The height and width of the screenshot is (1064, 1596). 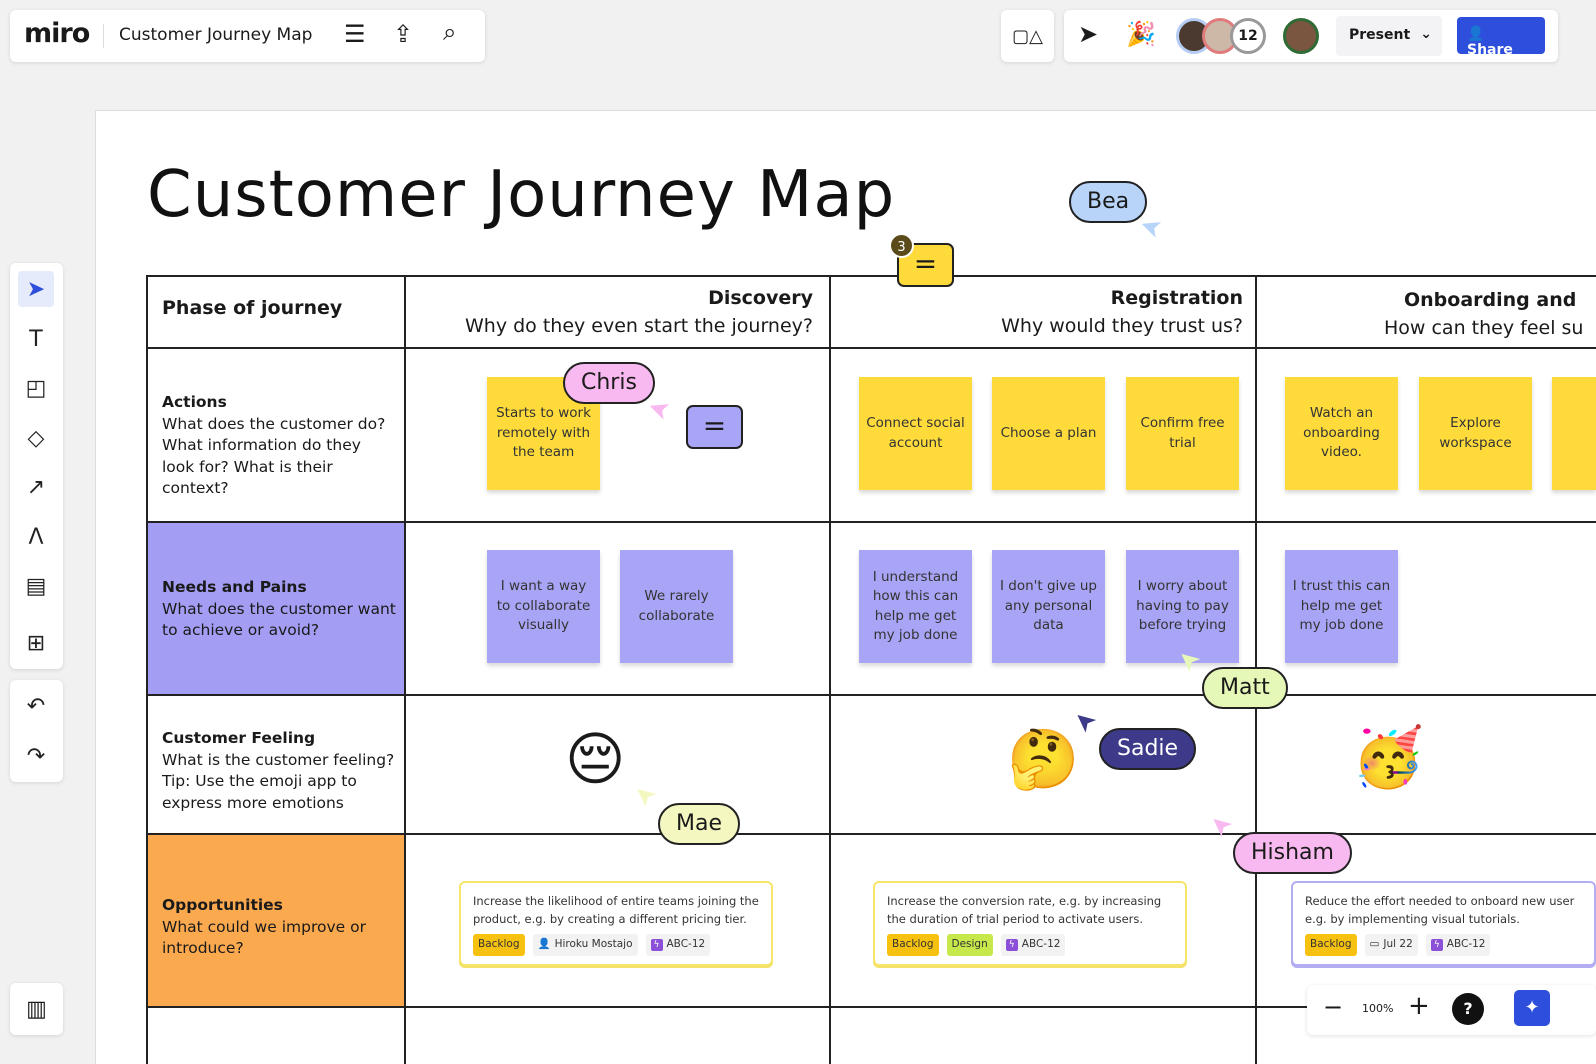 I want to click on assignee-chip: 👤 Hiroku Mostajo, so click(x=585, y=945).